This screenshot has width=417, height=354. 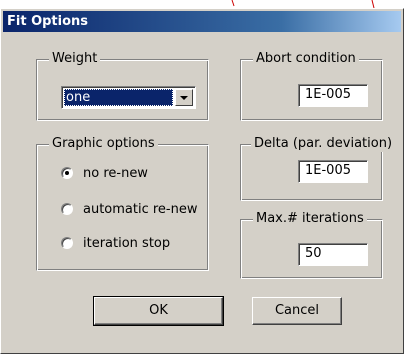 What do you see at coordinates (67, 173) in the screenshot?
I see `radio-button-checked` at bounding box center [67, 173].